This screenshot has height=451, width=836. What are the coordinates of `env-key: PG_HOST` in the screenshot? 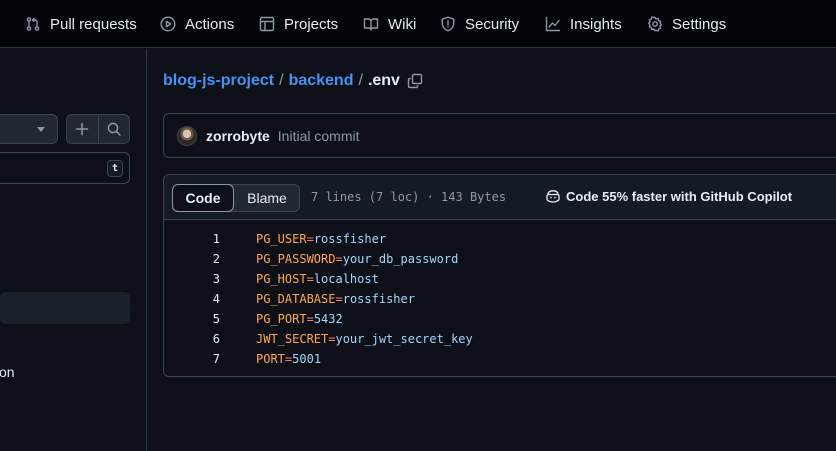 It's located at (281, 279).